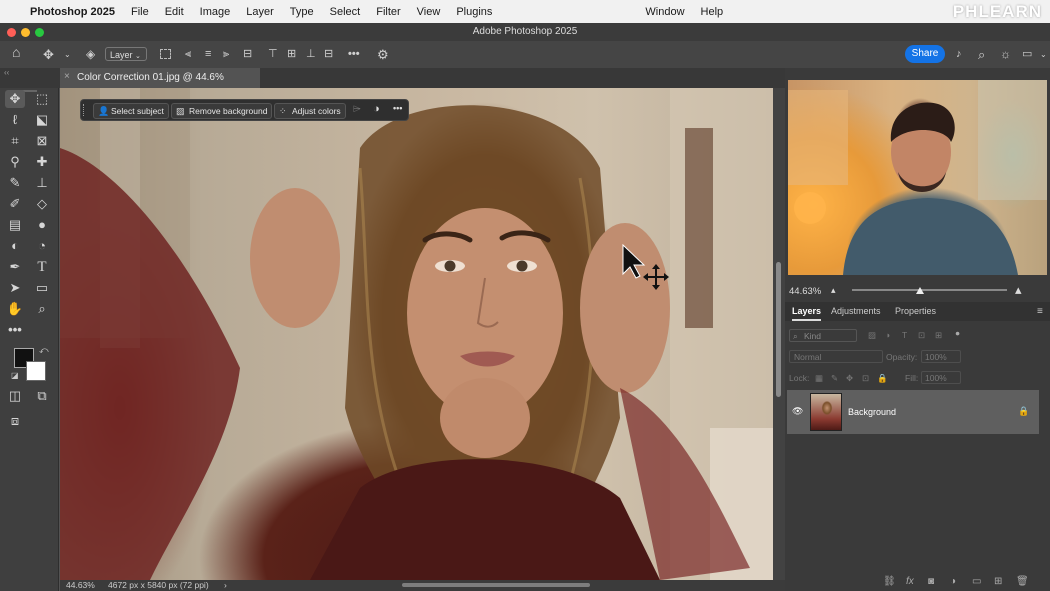 The image size is (1050, 591). What do you see at coordinates (941, 377) in the screenshot?
I see `fill-field: 100%` at bounding box center [941, 377].